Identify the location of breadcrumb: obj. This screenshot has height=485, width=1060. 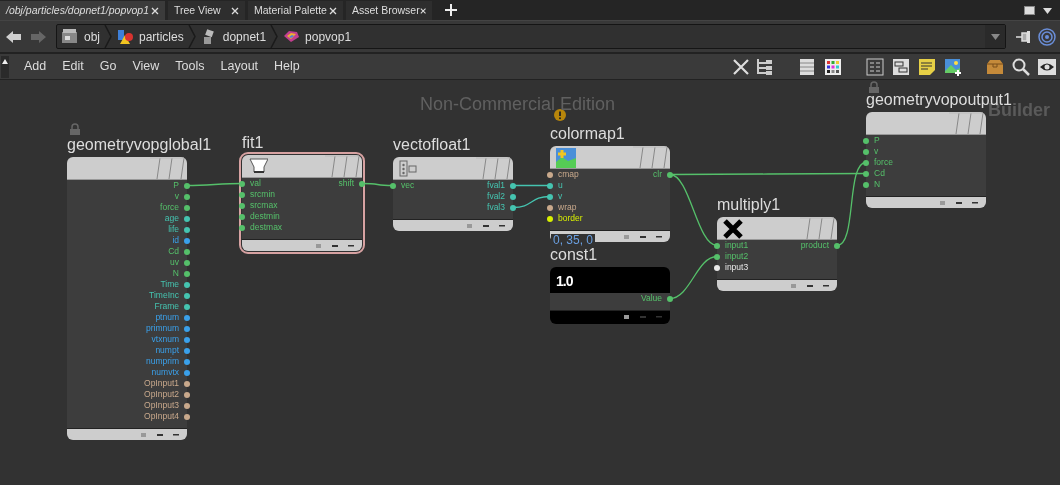
(80, 36).